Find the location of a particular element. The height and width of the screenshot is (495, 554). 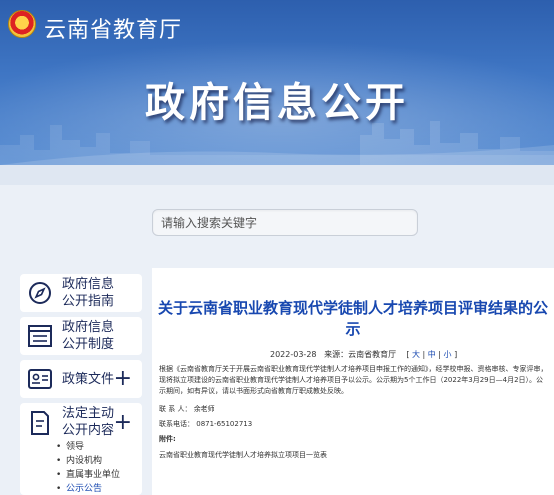

sidebar-item-label: 法定主动 公开内容 is located at coordinates (88, 422).